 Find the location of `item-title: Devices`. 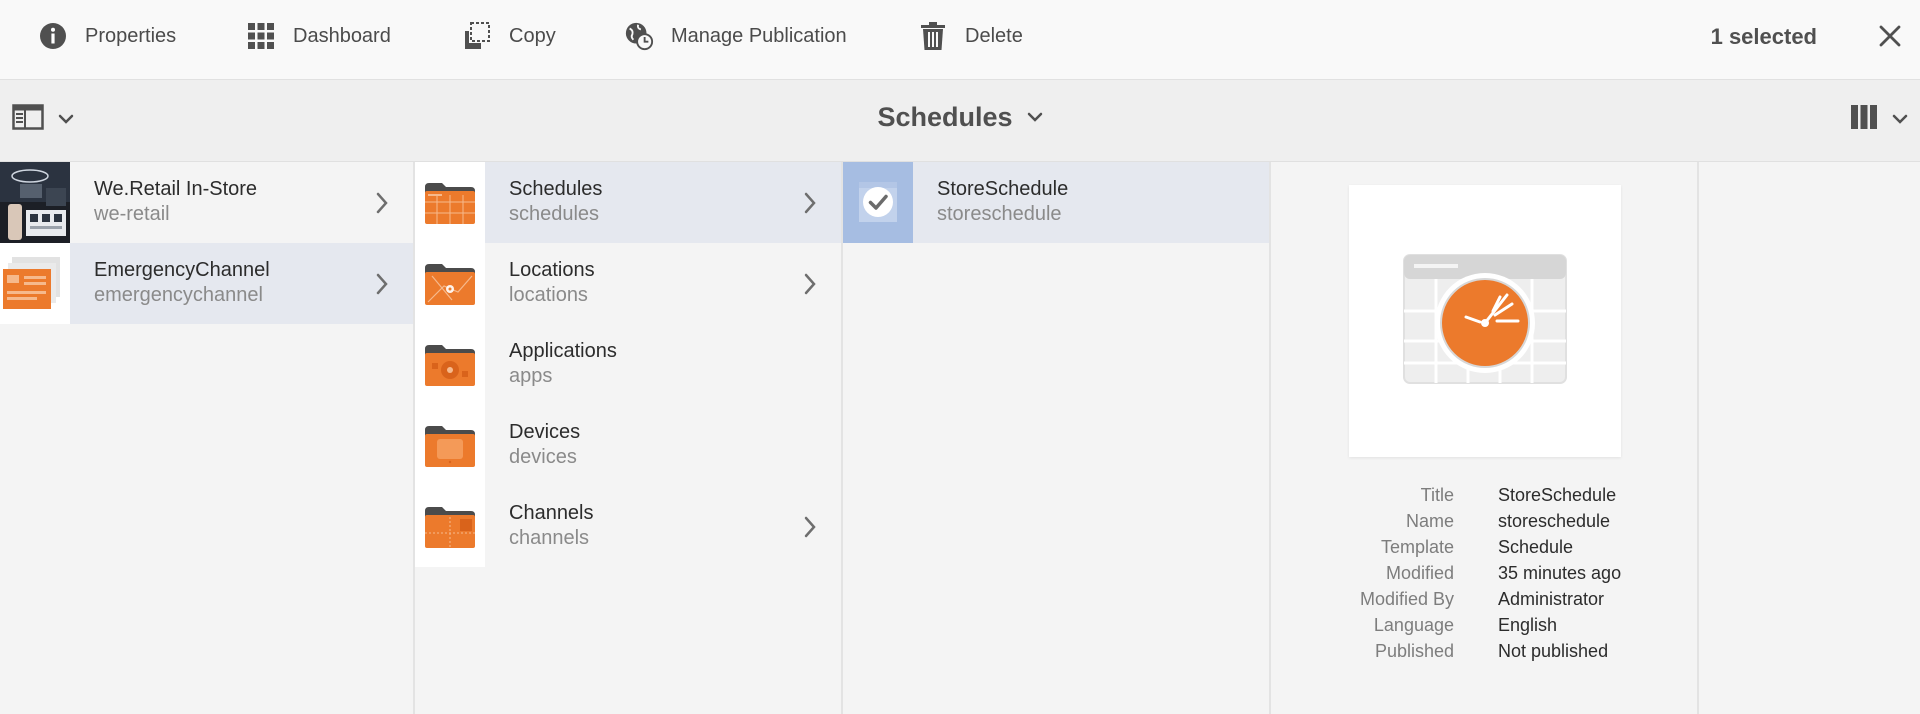

item-title: Devices is located at coordinates (545, 432).